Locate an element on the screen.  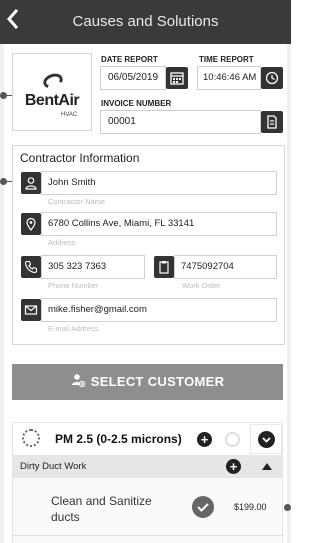
clock-button is located at coordinates (272, 78).